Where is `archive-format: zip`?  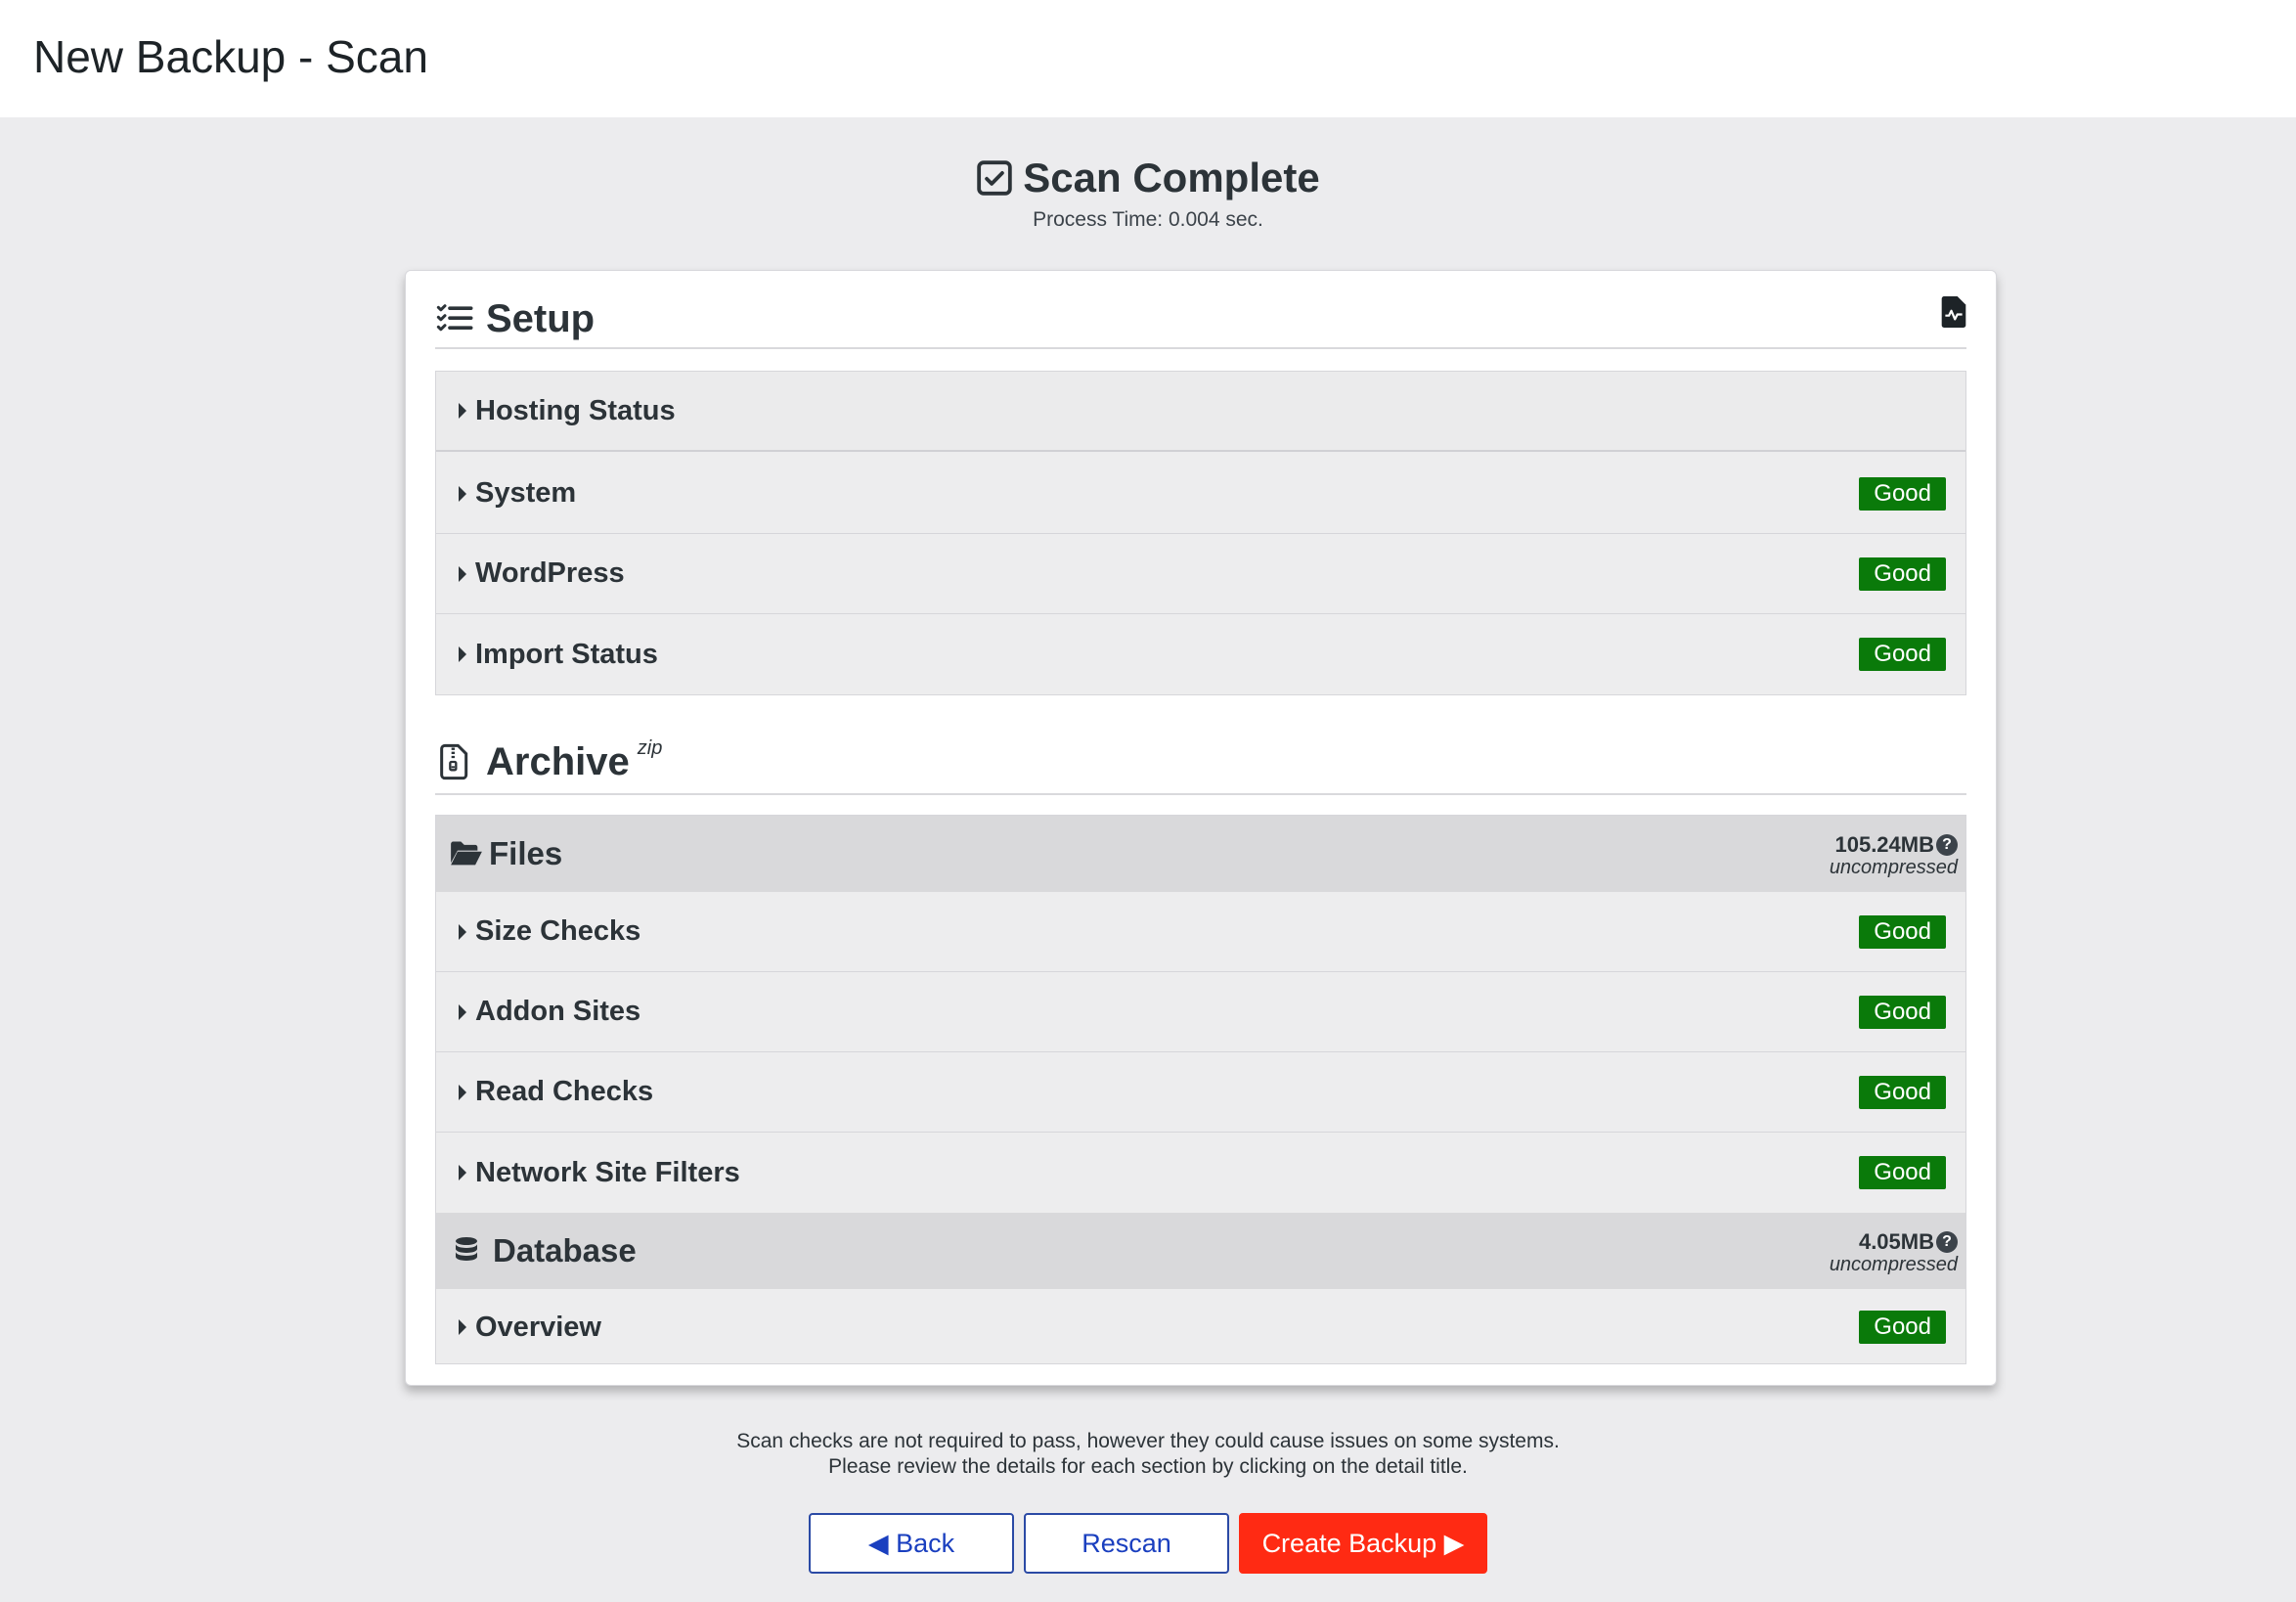
archive-format: zip is located at coordinates (650, 747).